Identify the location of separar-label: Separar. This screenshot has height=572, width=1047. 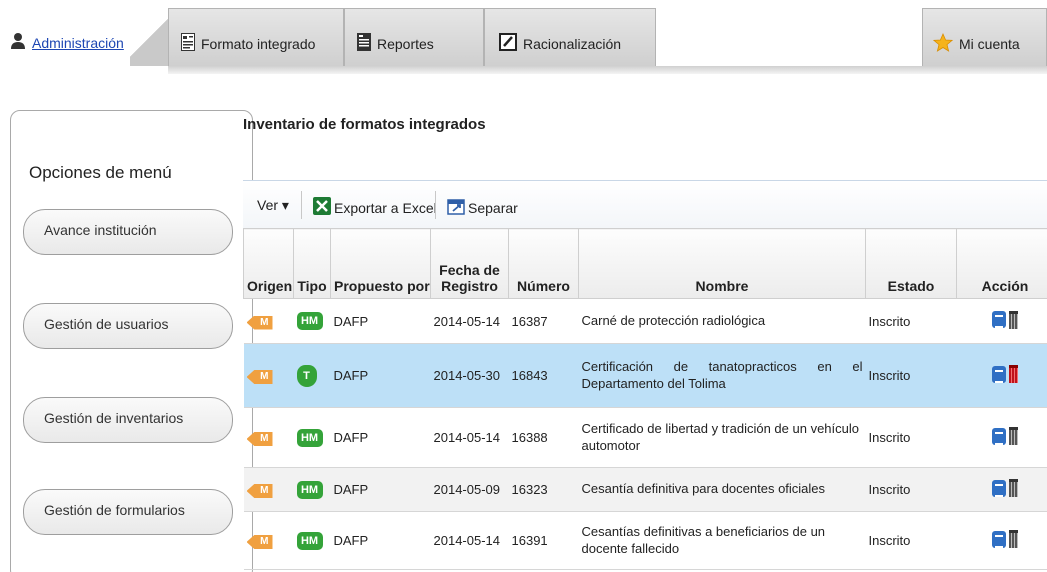
(493, 207).